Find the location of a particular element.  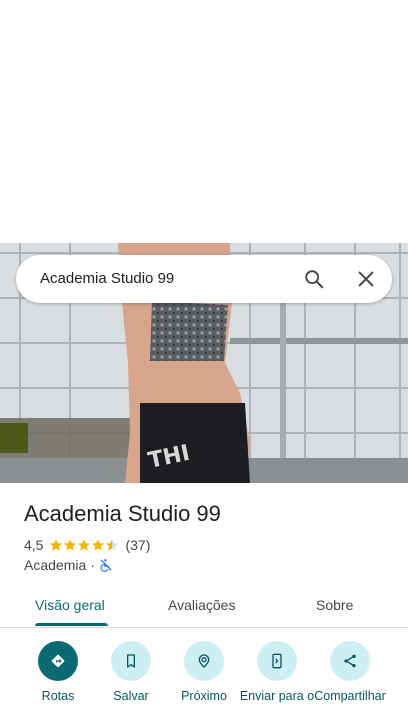

category-label: Academia is located at coordinates (55, 565).